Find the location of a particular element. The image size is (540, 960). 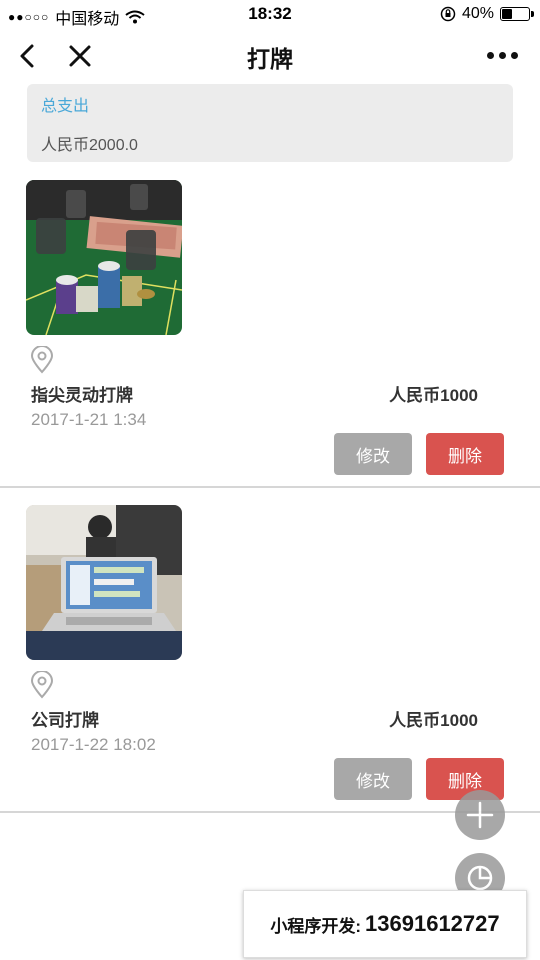

add-expense-button is located at coordinates (480, 815).